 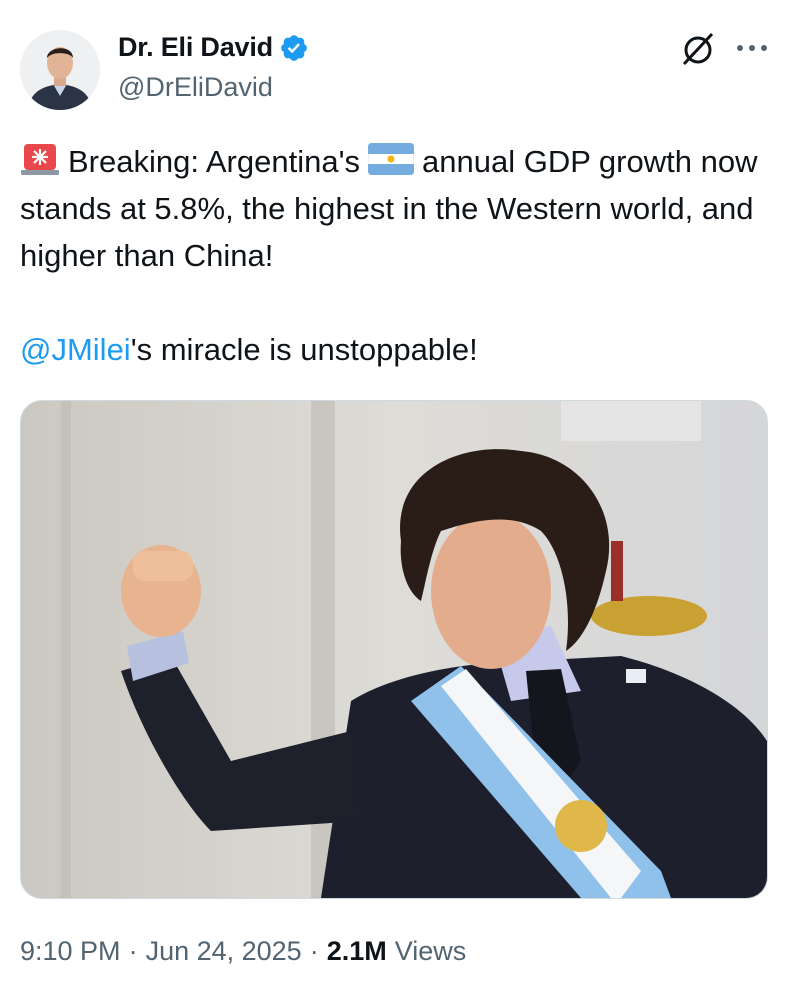 What do you see at coordinates (214, 161) in the screenshot?
I see `tweet-text-part1: Breaking: Argentina's` at bounding box center [214, 161].